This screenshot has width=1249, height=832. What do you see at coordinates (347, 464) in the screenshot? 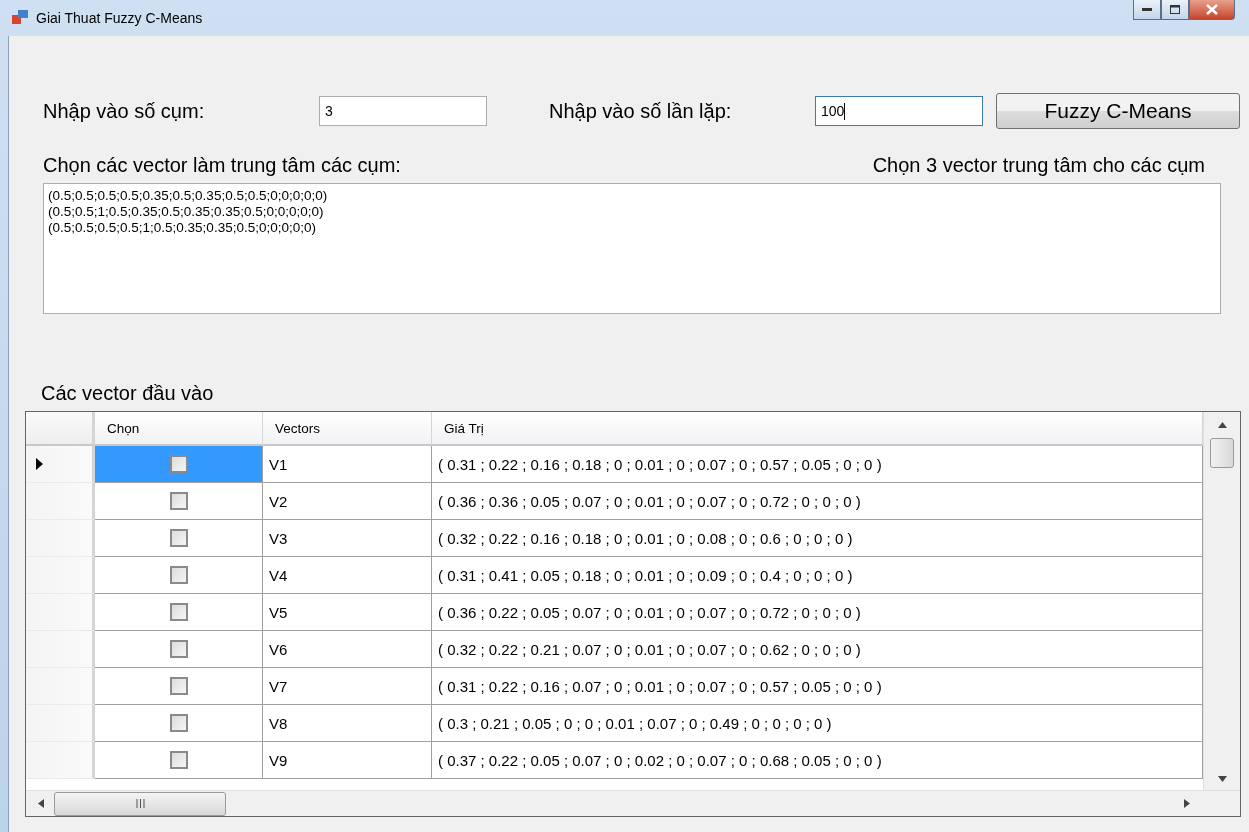
I see `vector-cell: V1` at bounding box center [347, 464].